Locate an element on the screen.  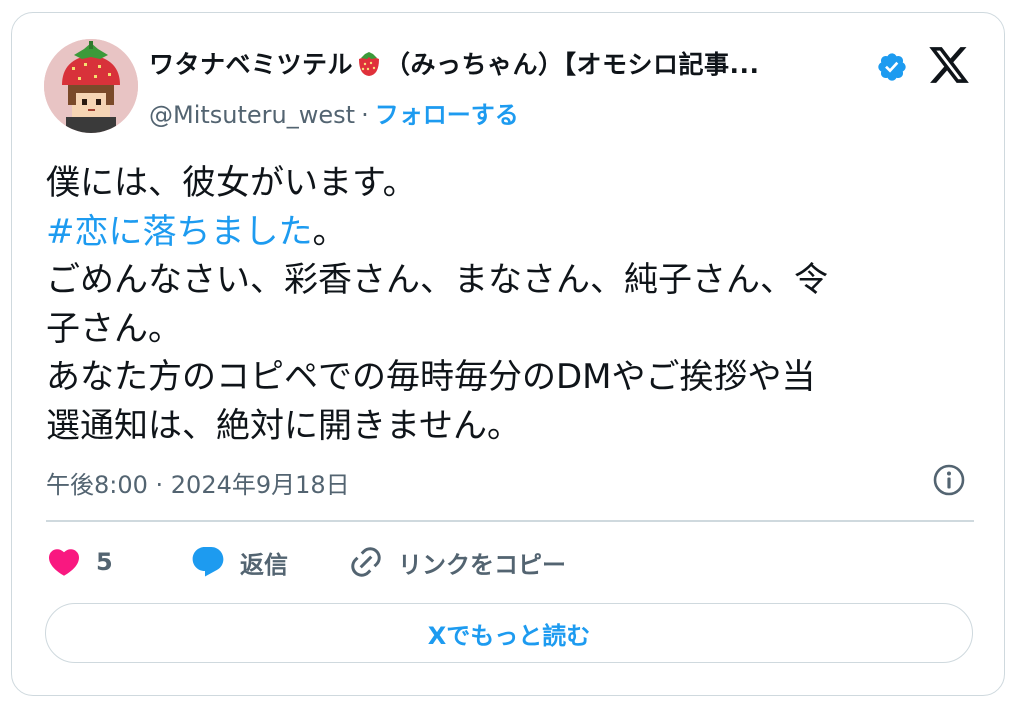
tweet-line: 僕には、彼女がいます。 is located at coordinates (516, 183).